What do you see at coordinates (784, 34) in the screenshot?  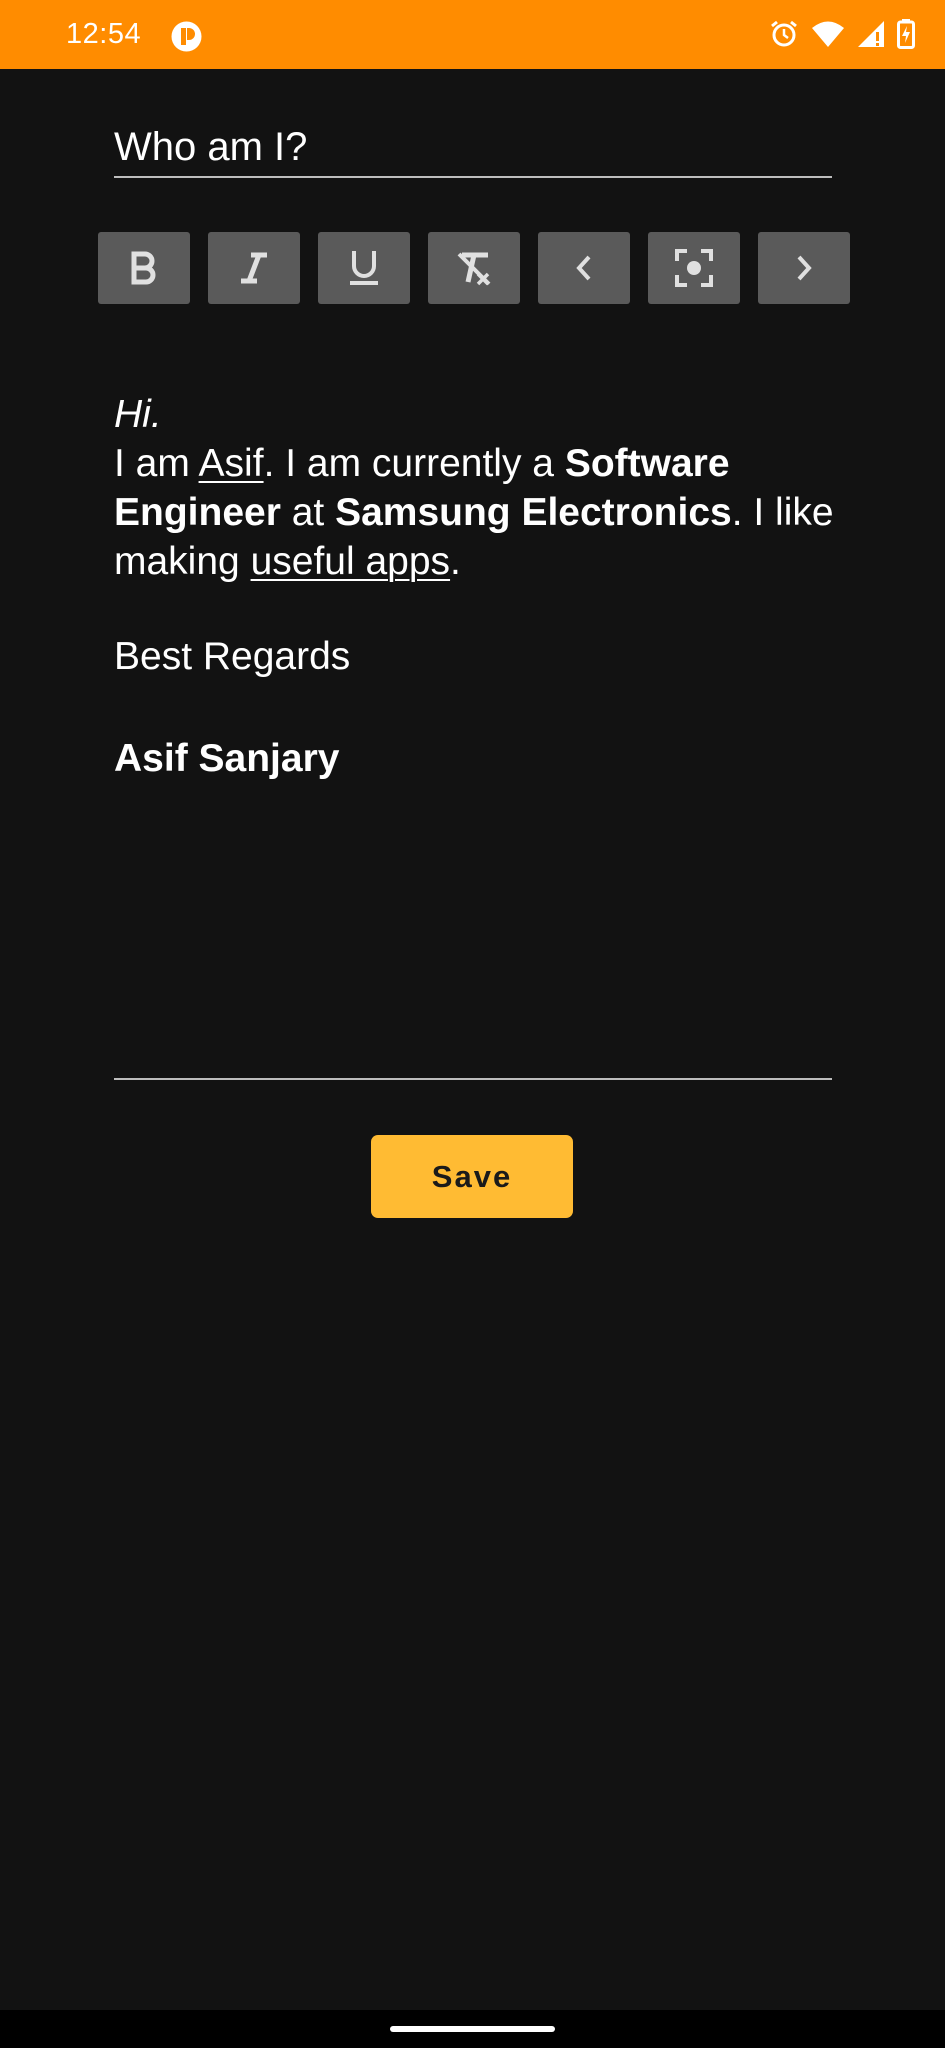 I see `alarm-icon` at bounding box center [784, 34].